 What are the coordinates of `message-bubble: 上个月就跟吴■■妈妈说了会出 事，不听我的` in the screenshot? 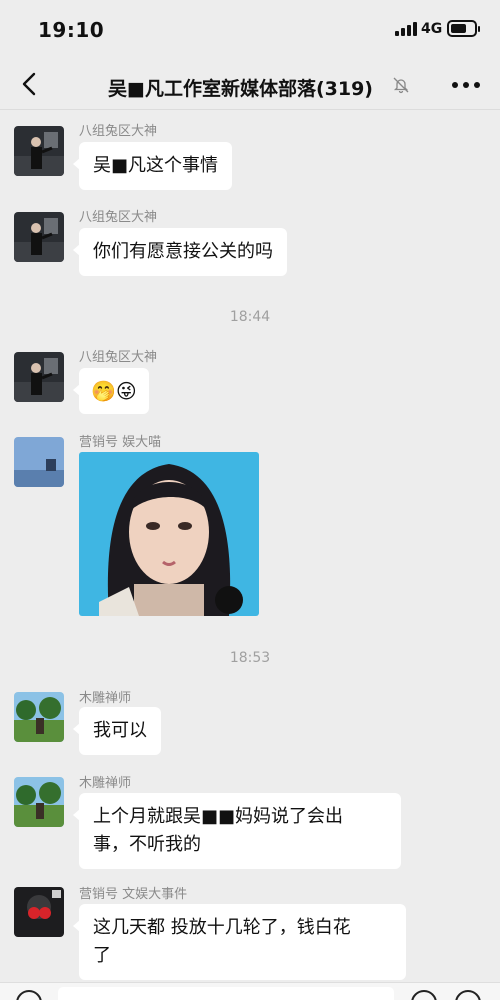 It's located at (237, 831).